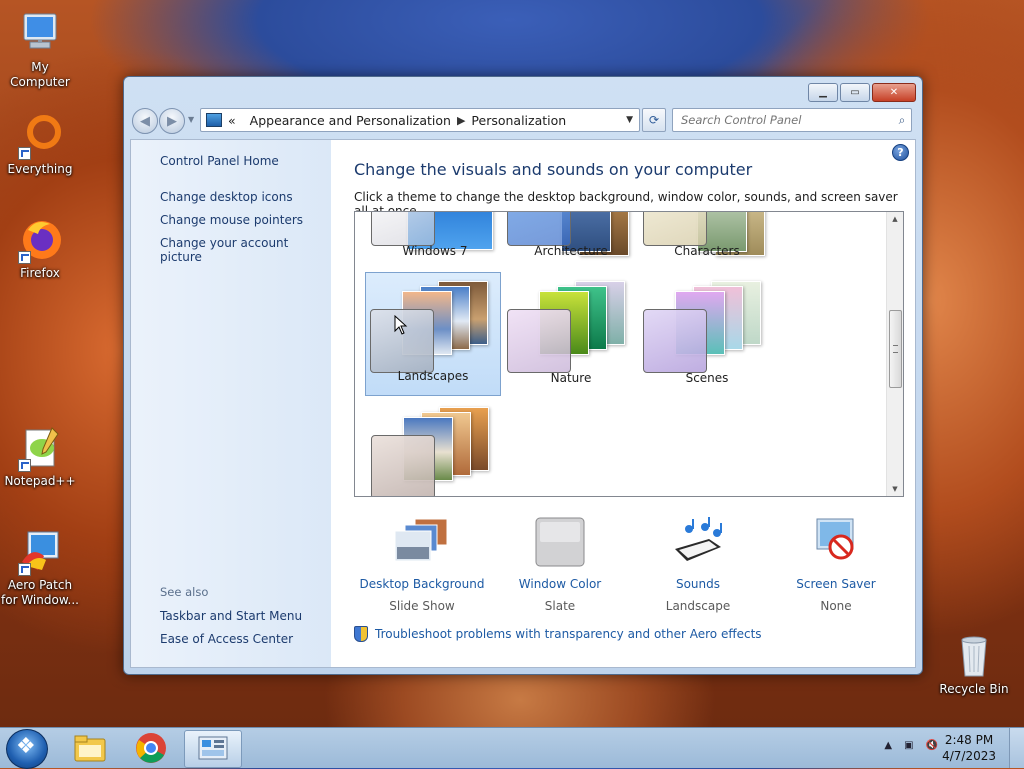  What do you see at coordinates (1016, 748) in the screenshot?
I see `show-desktop-button` at bounding box center [1016, 748].